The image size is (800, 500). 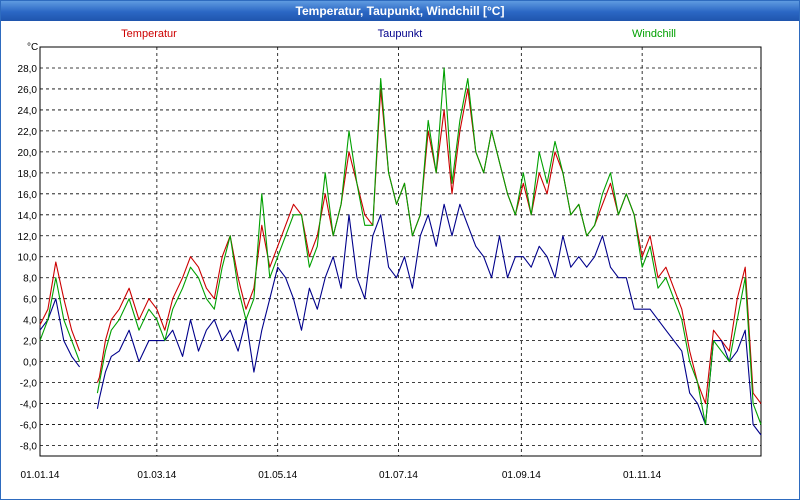 I want to click on y-tick-label: 22,0, so click(x=28, y=132).